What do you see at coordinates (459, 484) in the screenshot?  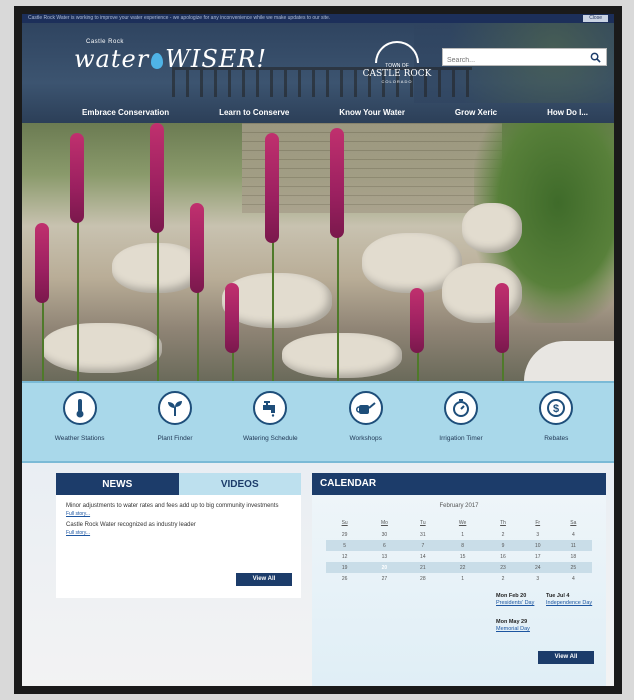 I see `calendar-title: CALENDAR` at bounding box center [459, 484].